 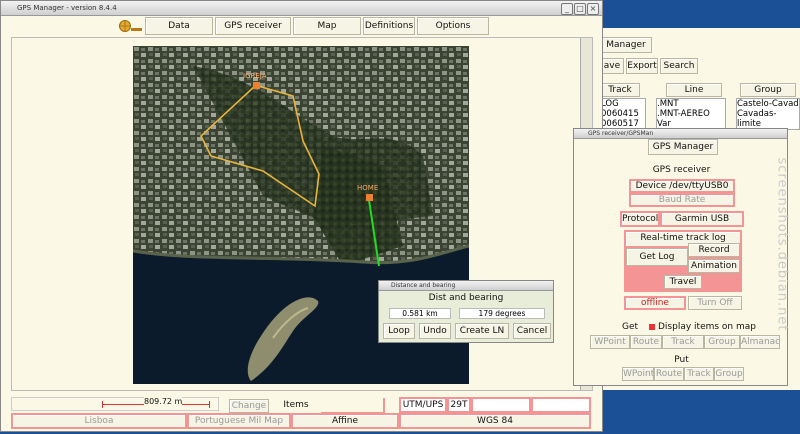 What do you see at coordinates (209, 404) in the screenshot?
I see `scale-right-tick` at bounding box center [209, 404].